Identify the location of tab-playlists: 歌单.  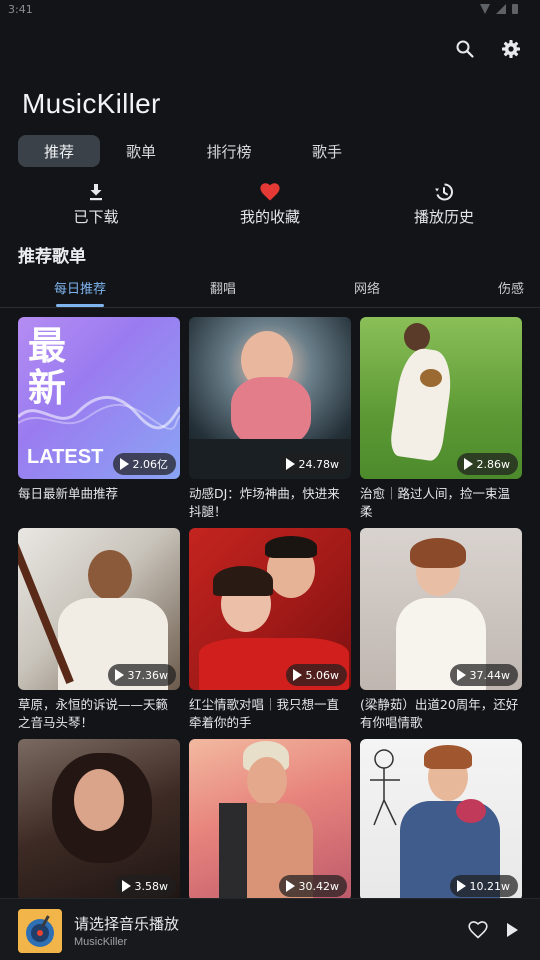
(141, 151).